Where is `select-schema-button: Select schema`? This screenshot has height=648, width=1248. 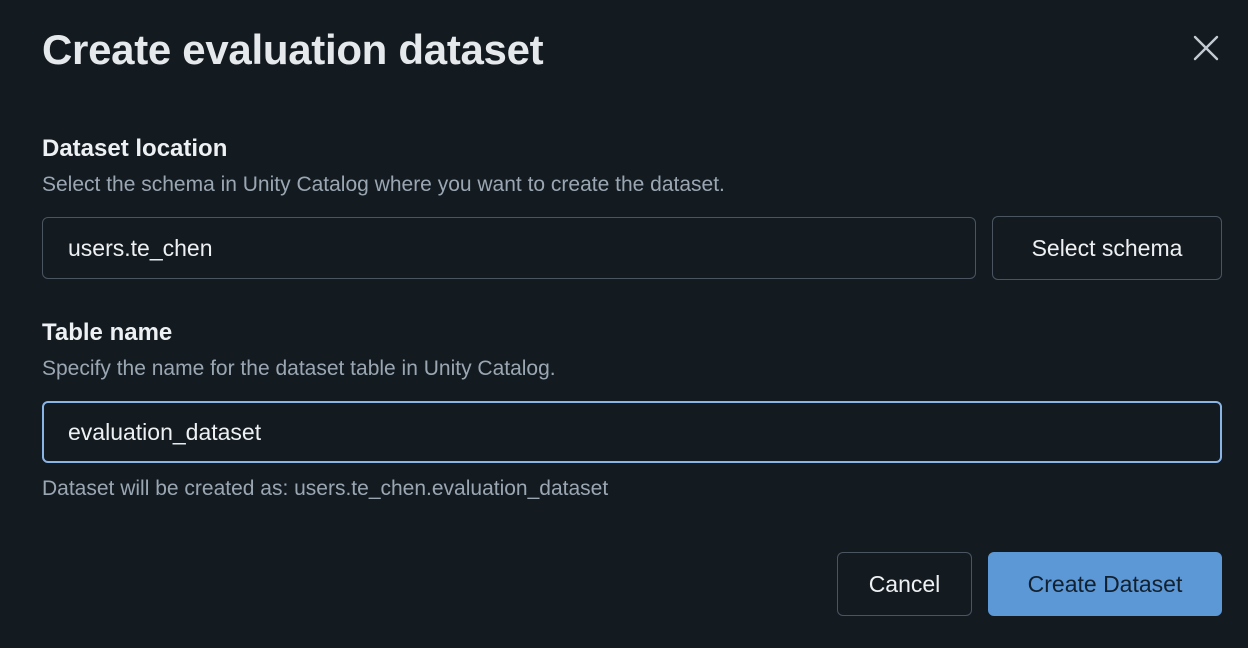 select-schema-button: Select schema is located at coordinates (1107, 248).